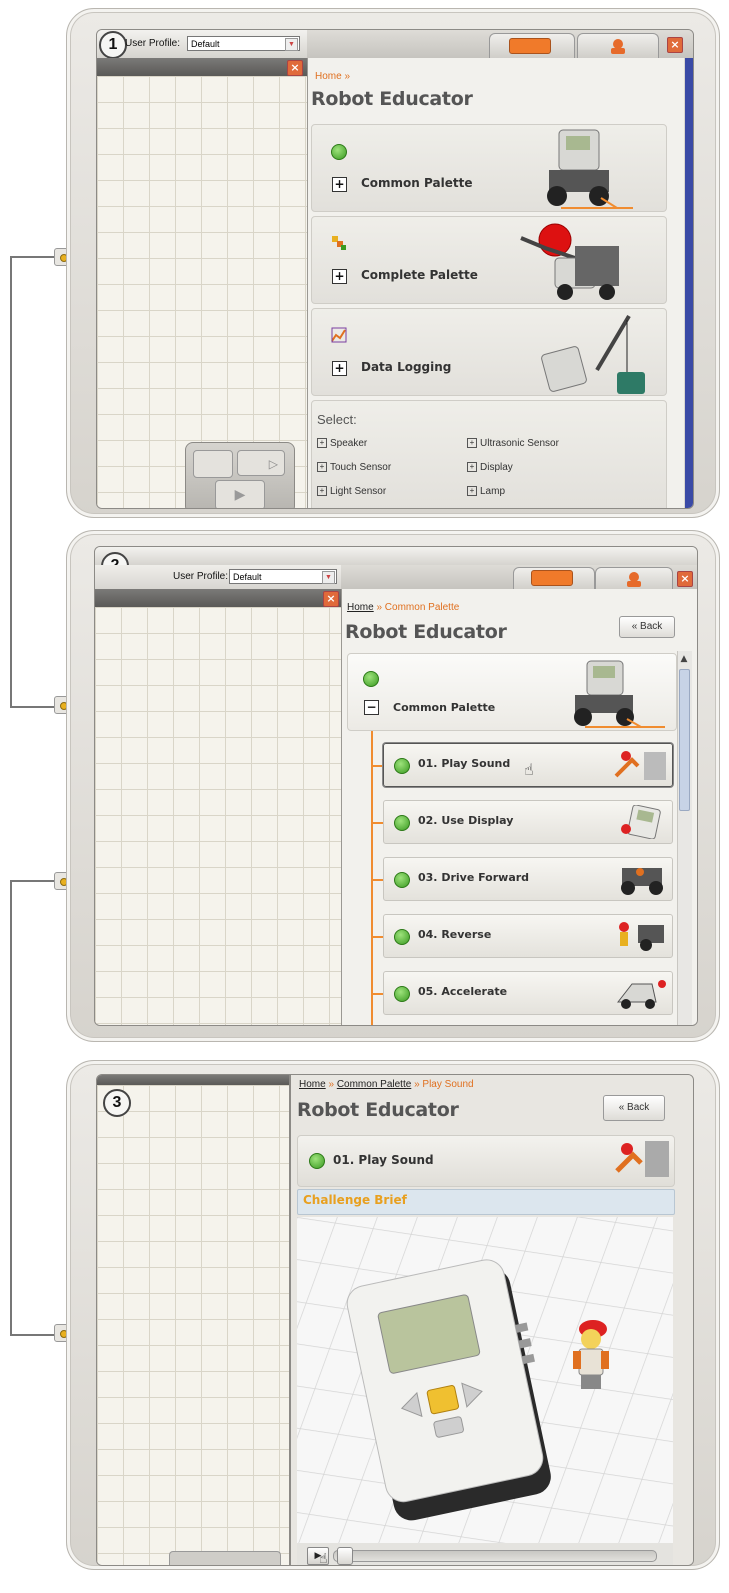 The height and width of the screenshot is (1593, 729). I want to click on select-touch-sensor: + Touch Sensor, so click(354, 467).